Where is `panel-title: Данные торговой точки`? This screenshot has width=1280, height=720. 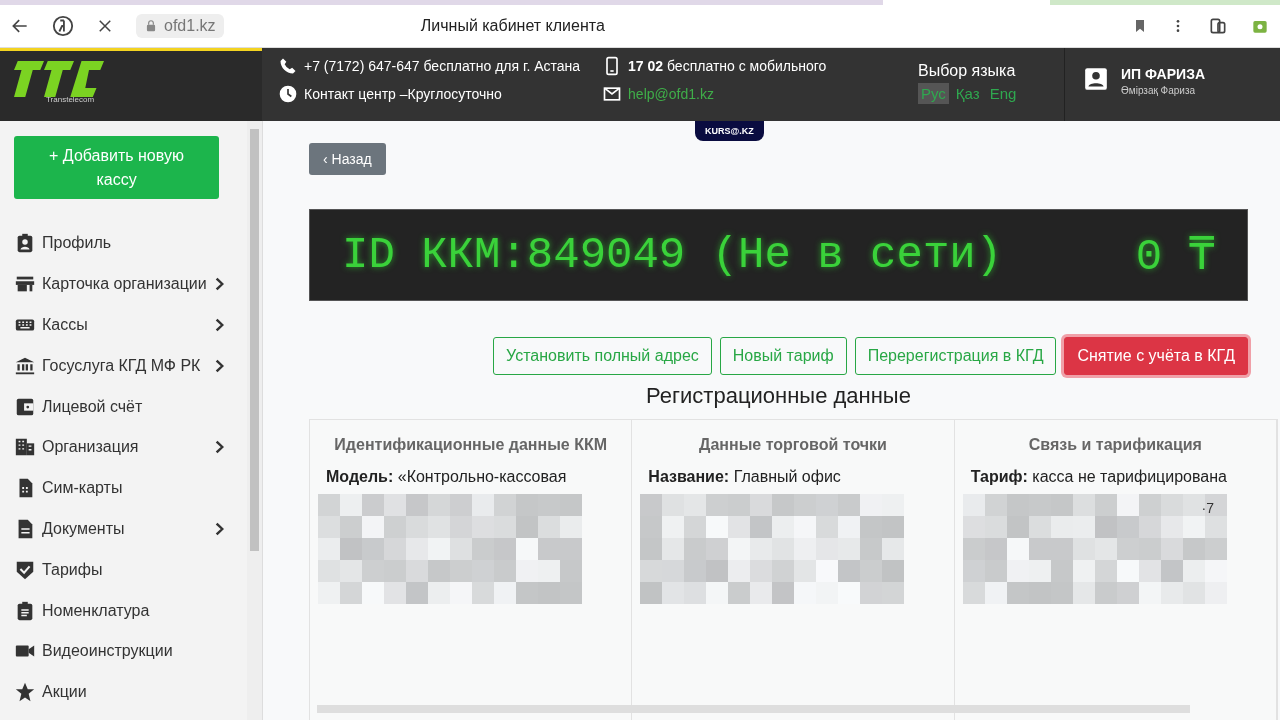 panel-title: Данные торговой точки is located at coordinates (793, 445).